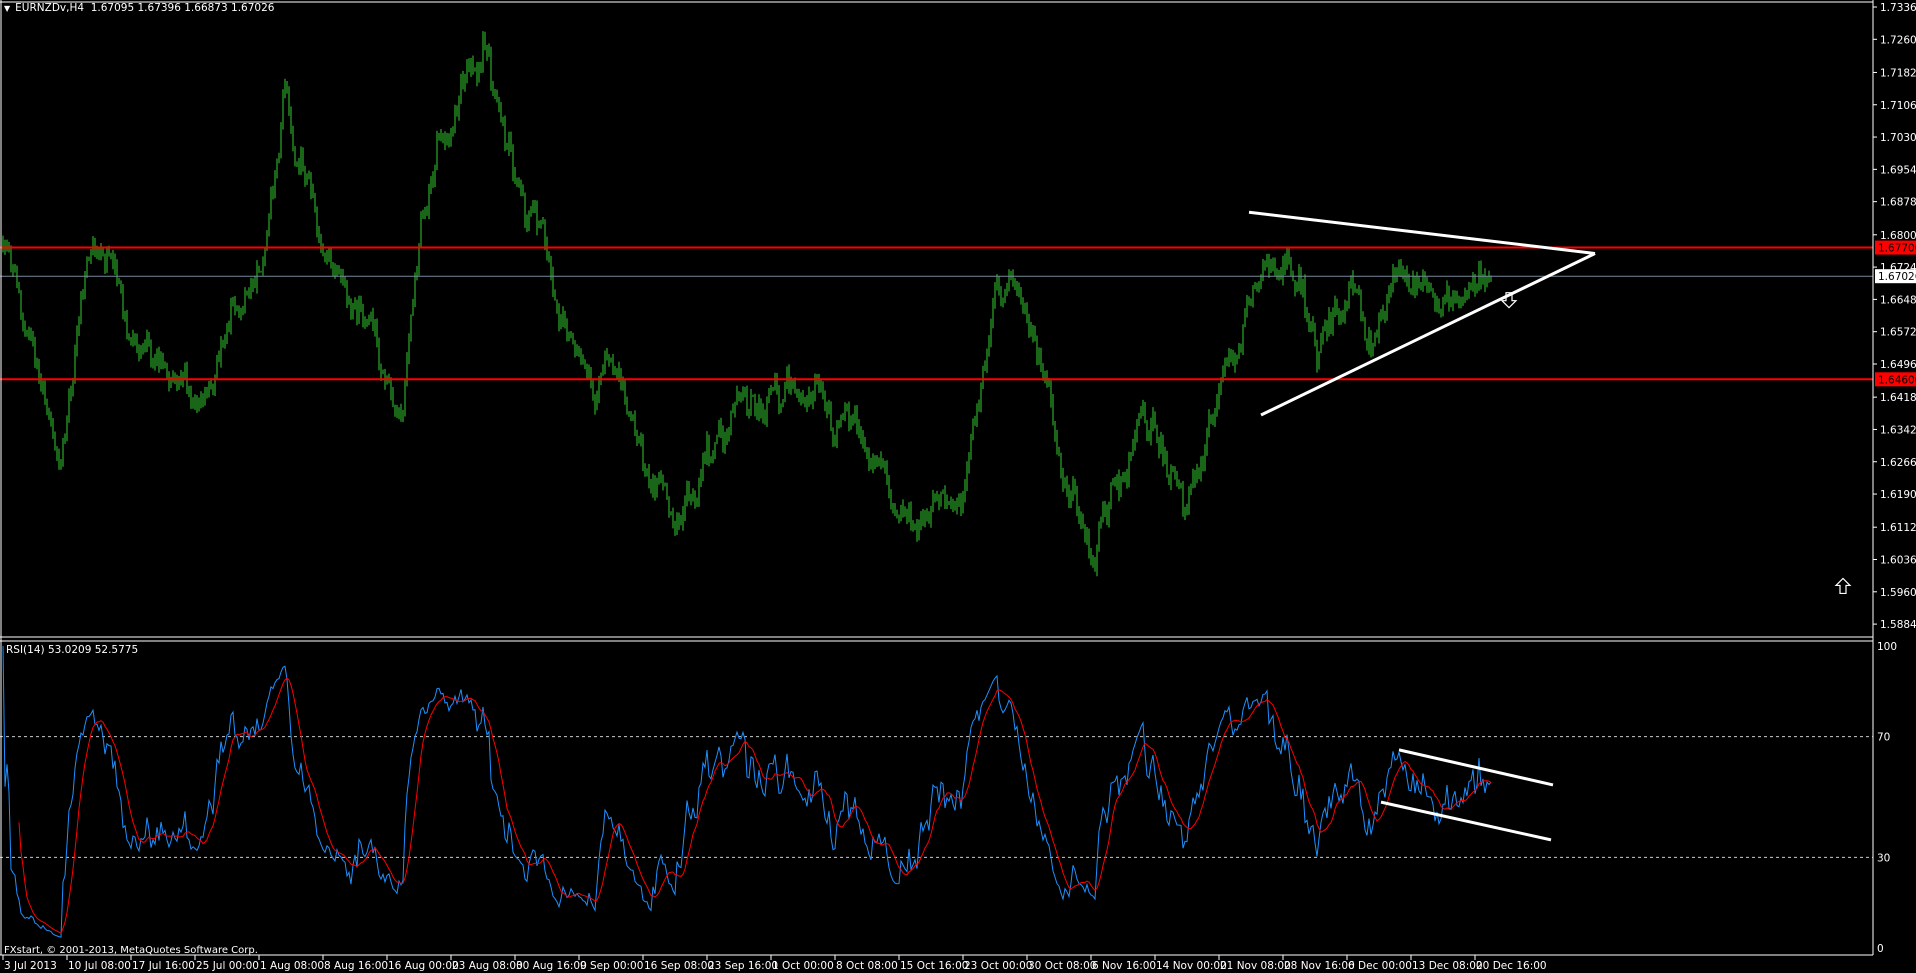  Describe the element at coordinates (1898, 365) in the screenshot. I see `price-tick-label: 1.64960` at that location.